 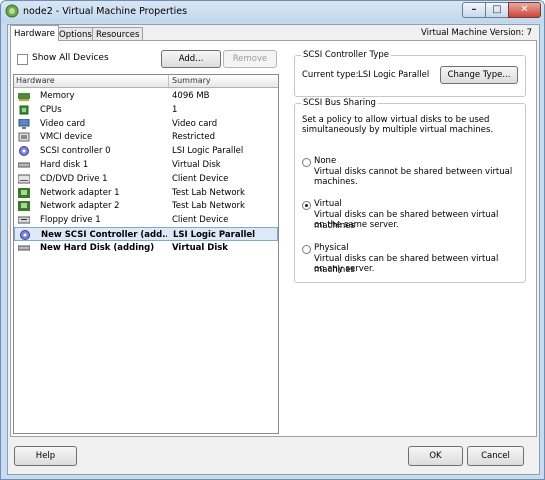 I want to click on scsi-bus-sharing-title: SCSI Bus Sharing, so click(x=339, y=103).